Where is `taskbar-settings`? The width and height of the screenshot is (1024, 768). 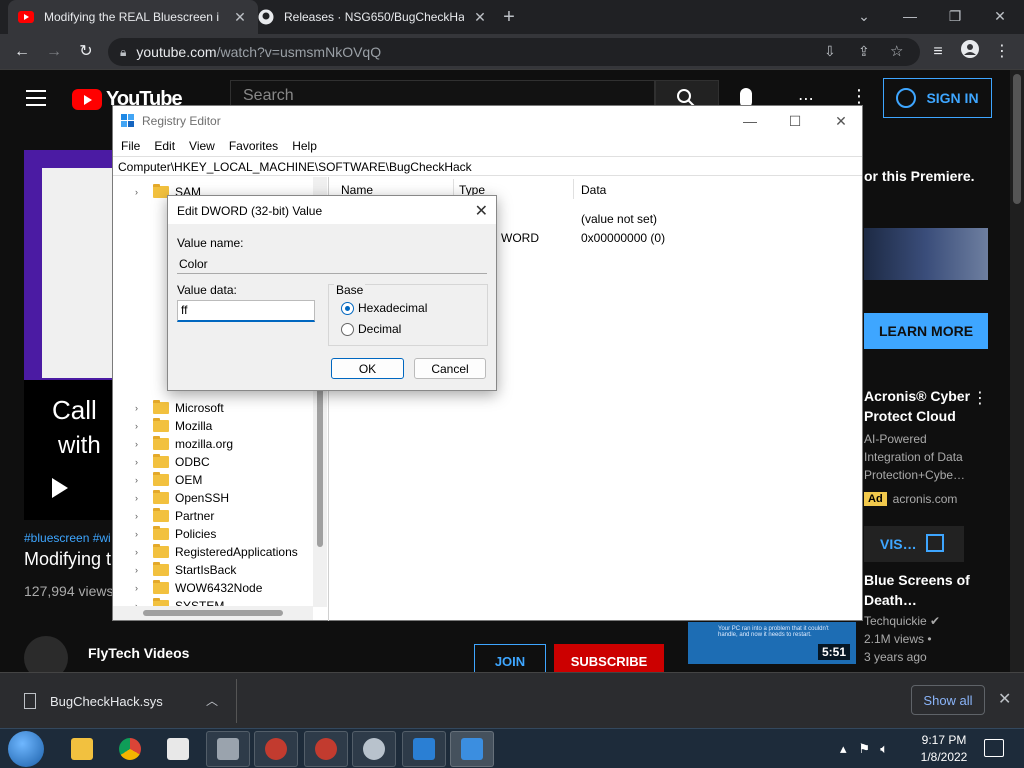 taskbar-settings is located at coordinates (374, 749).